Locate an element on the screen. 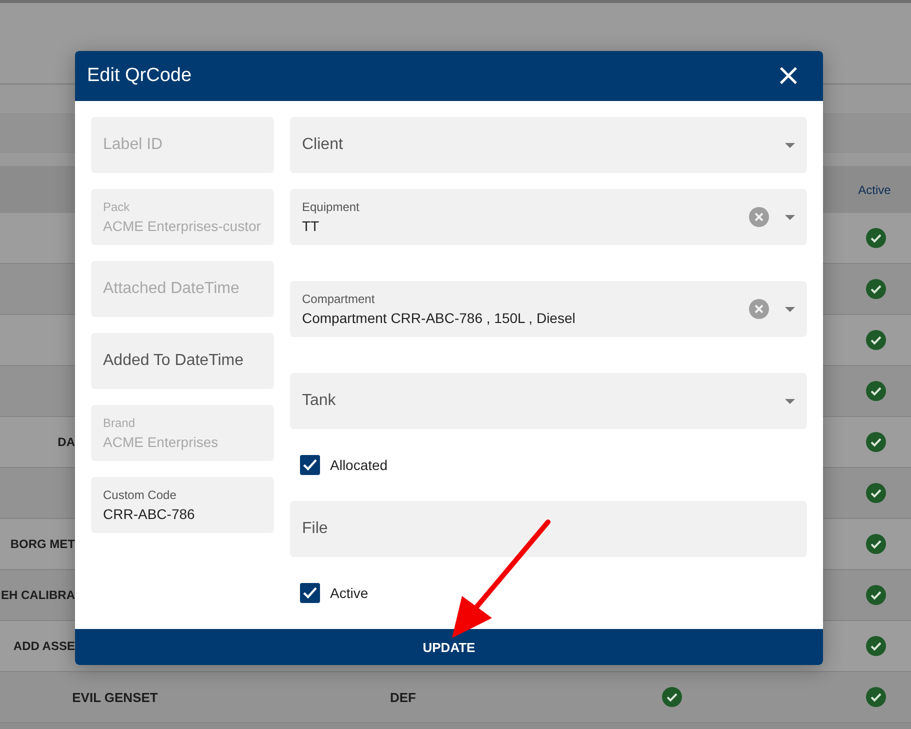 Image resolution: width=911 pixels, height=729 pixels. select-field: Equipment TT is located at coordinates (548, 217).